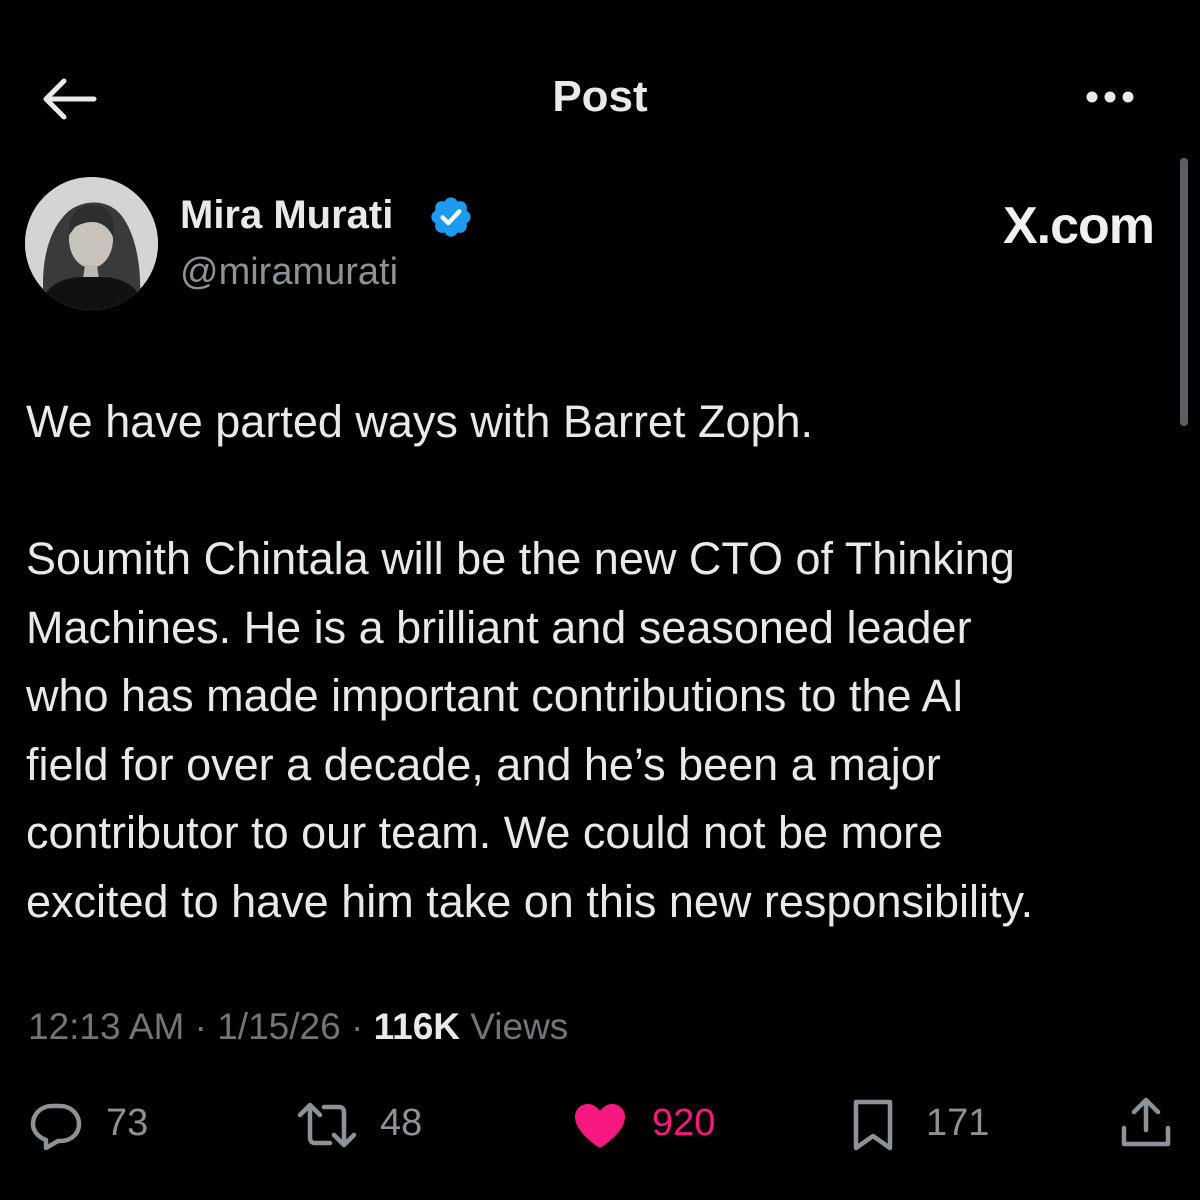 Image resolution: width=1200 pixels, height=1200 pixels. Describe the element at coordinates (417, 1026) in the screenshot. I see `views-count: 116K` at that location.